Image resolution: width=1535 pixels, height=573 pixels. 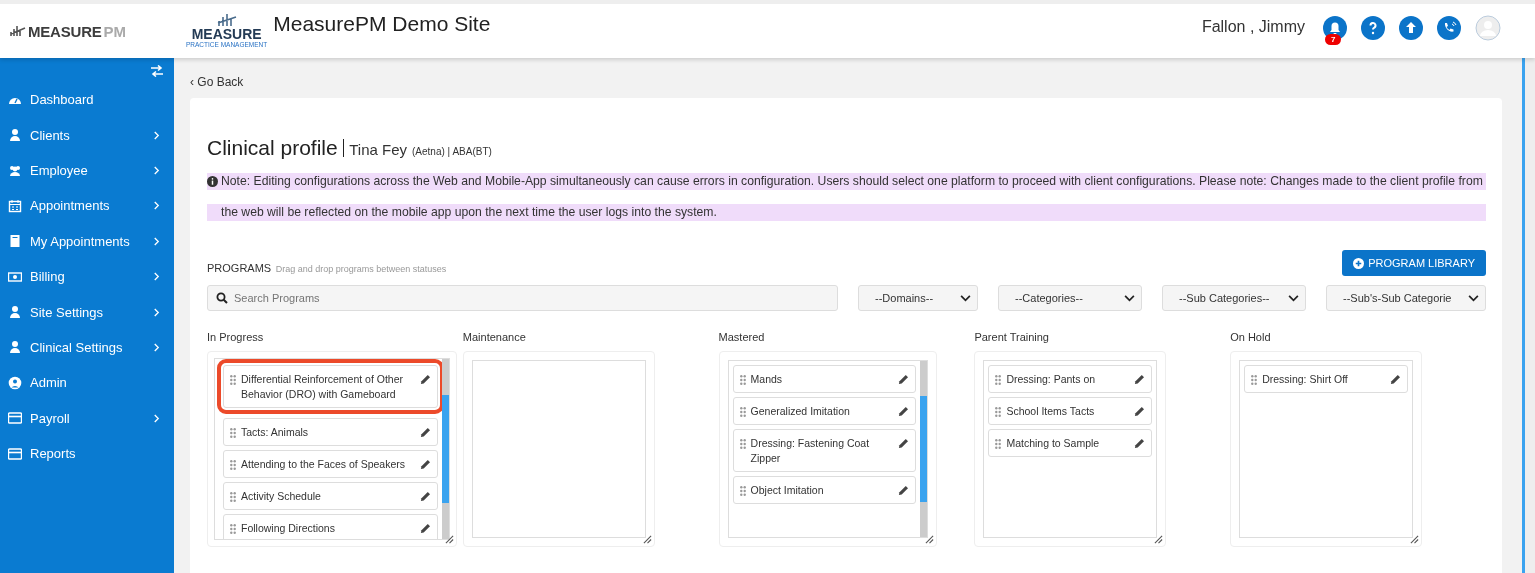 What do you see at coordinates (87, 383) in the screenshot?
I see `nav-item: Admin` at bounding box center [87, 383].